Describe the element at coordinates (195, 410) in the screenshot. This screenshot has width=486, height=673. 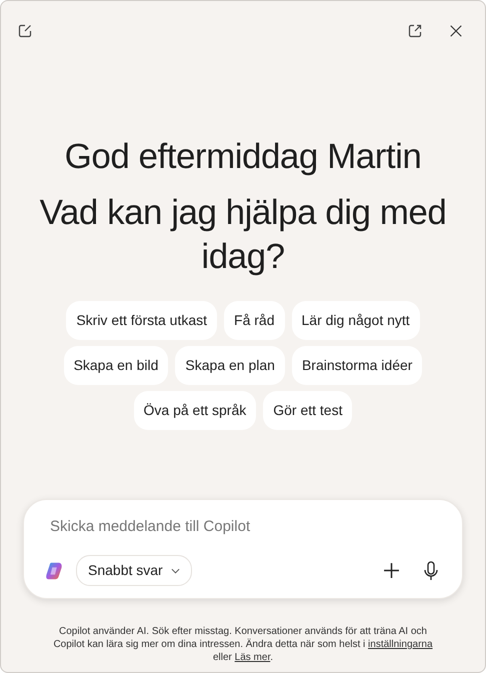
I see `suggestion-chip: Öva på ett språk` at that location.